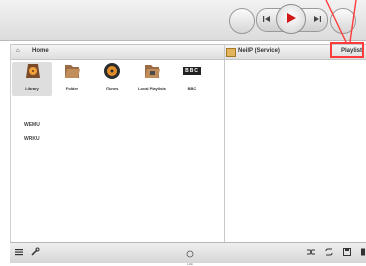 The image size is (366, 266). I want to click on left-border, so click(10, 153).